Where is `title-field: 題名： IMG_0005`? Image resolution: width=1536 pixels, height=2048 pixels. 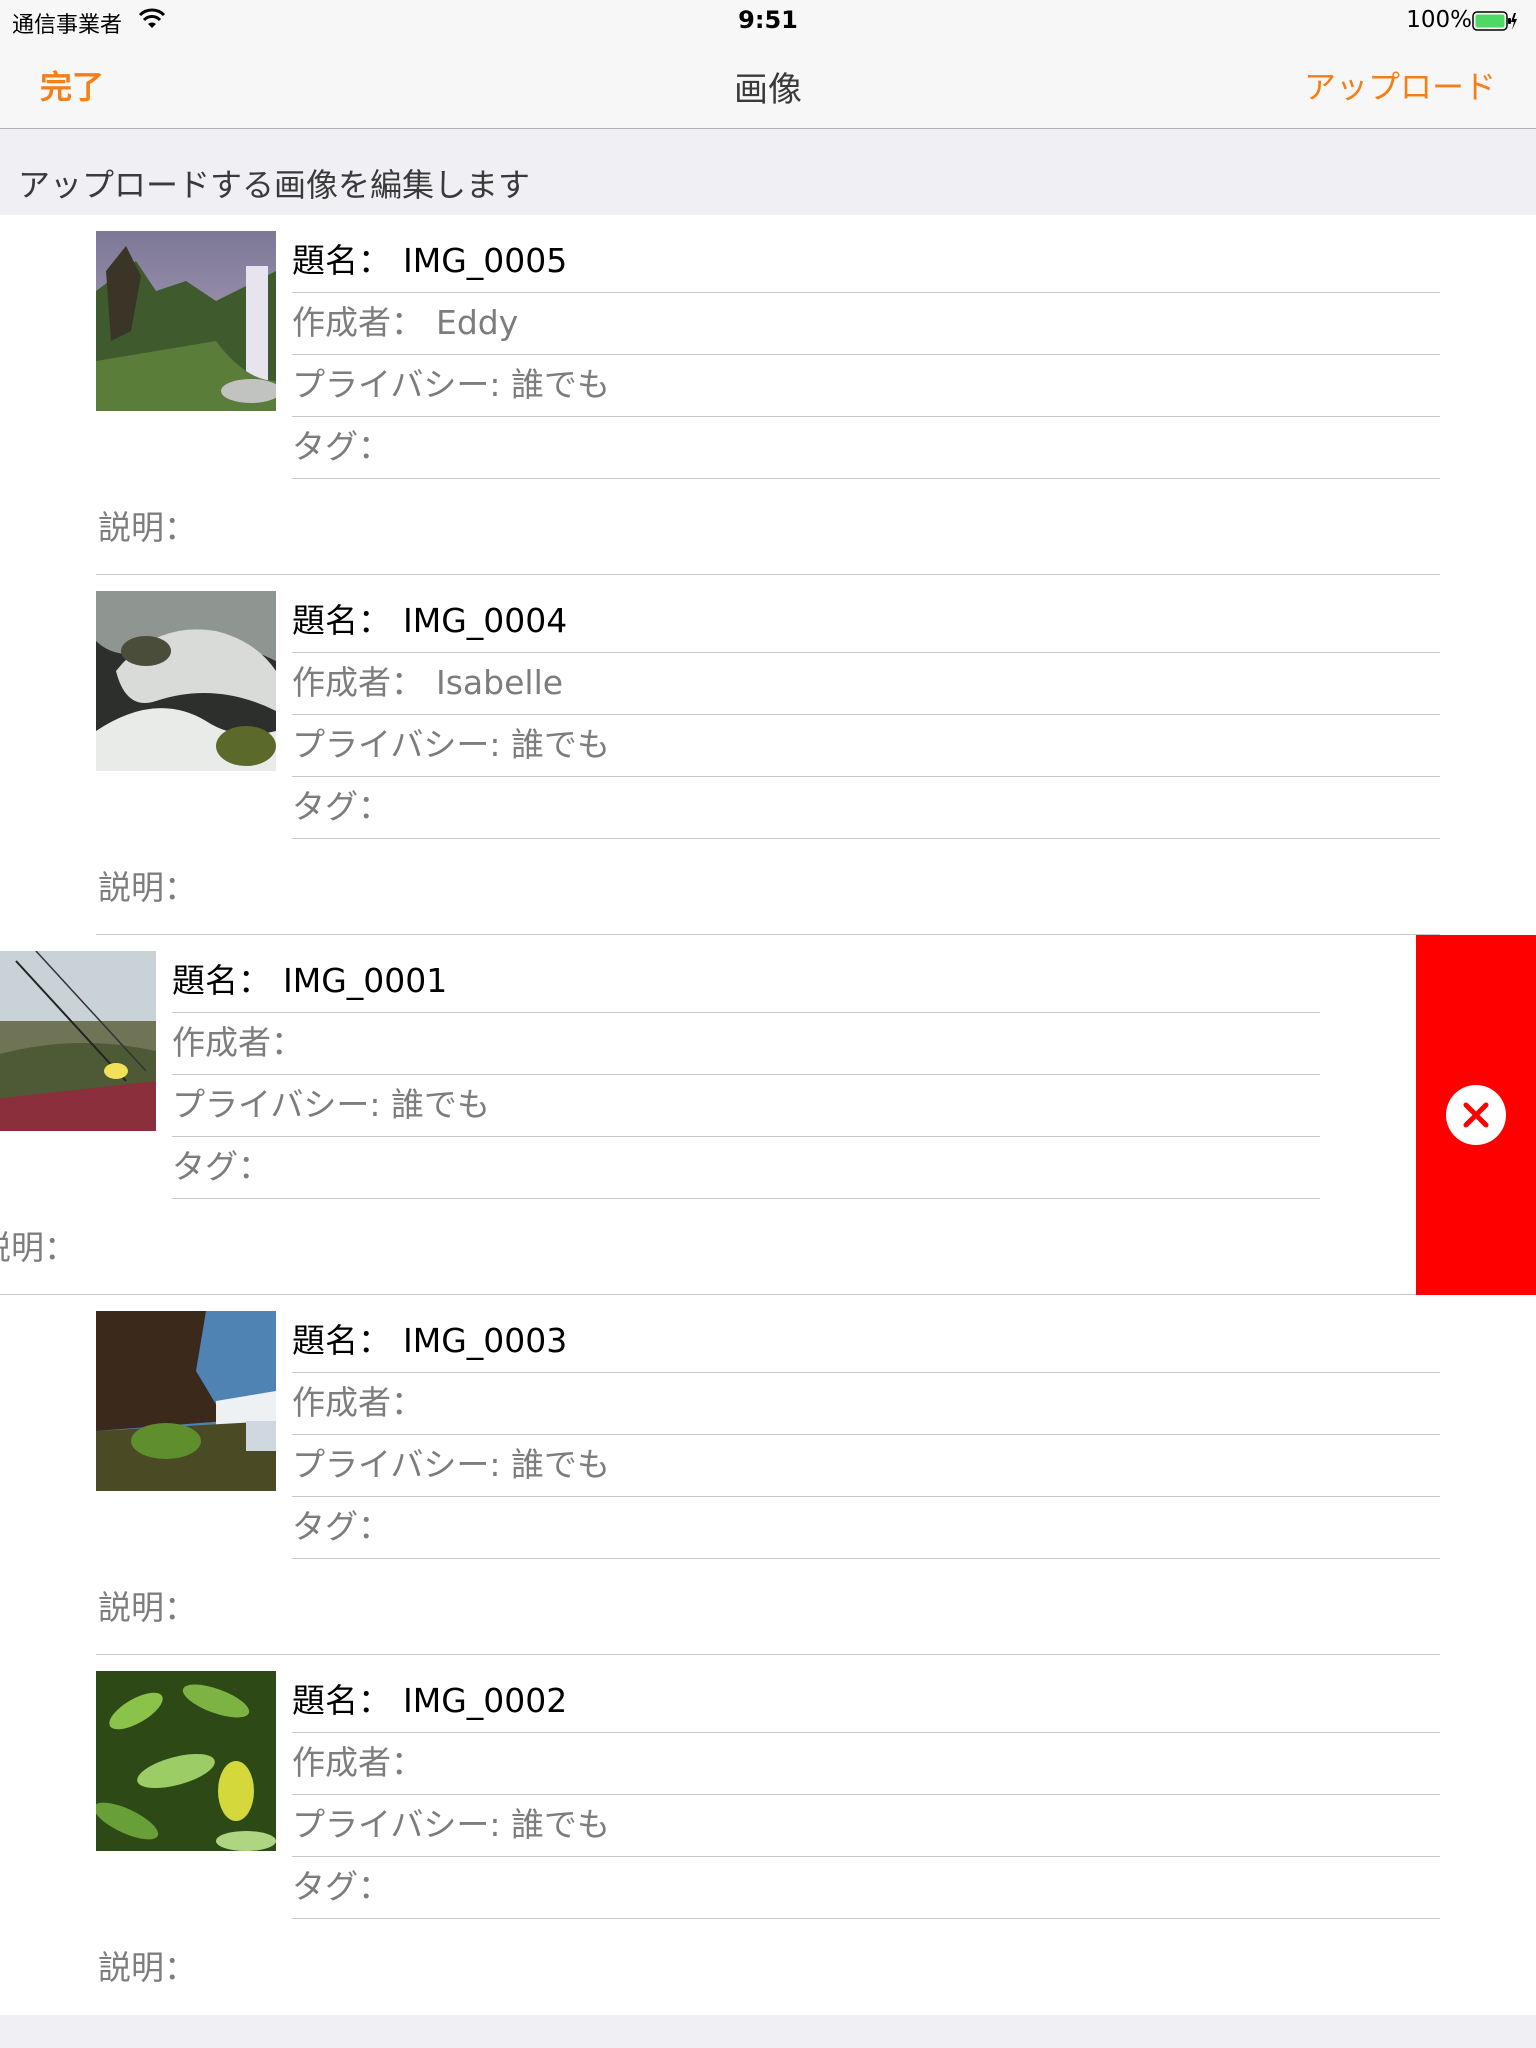 title-field: 題名： IMG_0005 is located at coordinates (866, 262).